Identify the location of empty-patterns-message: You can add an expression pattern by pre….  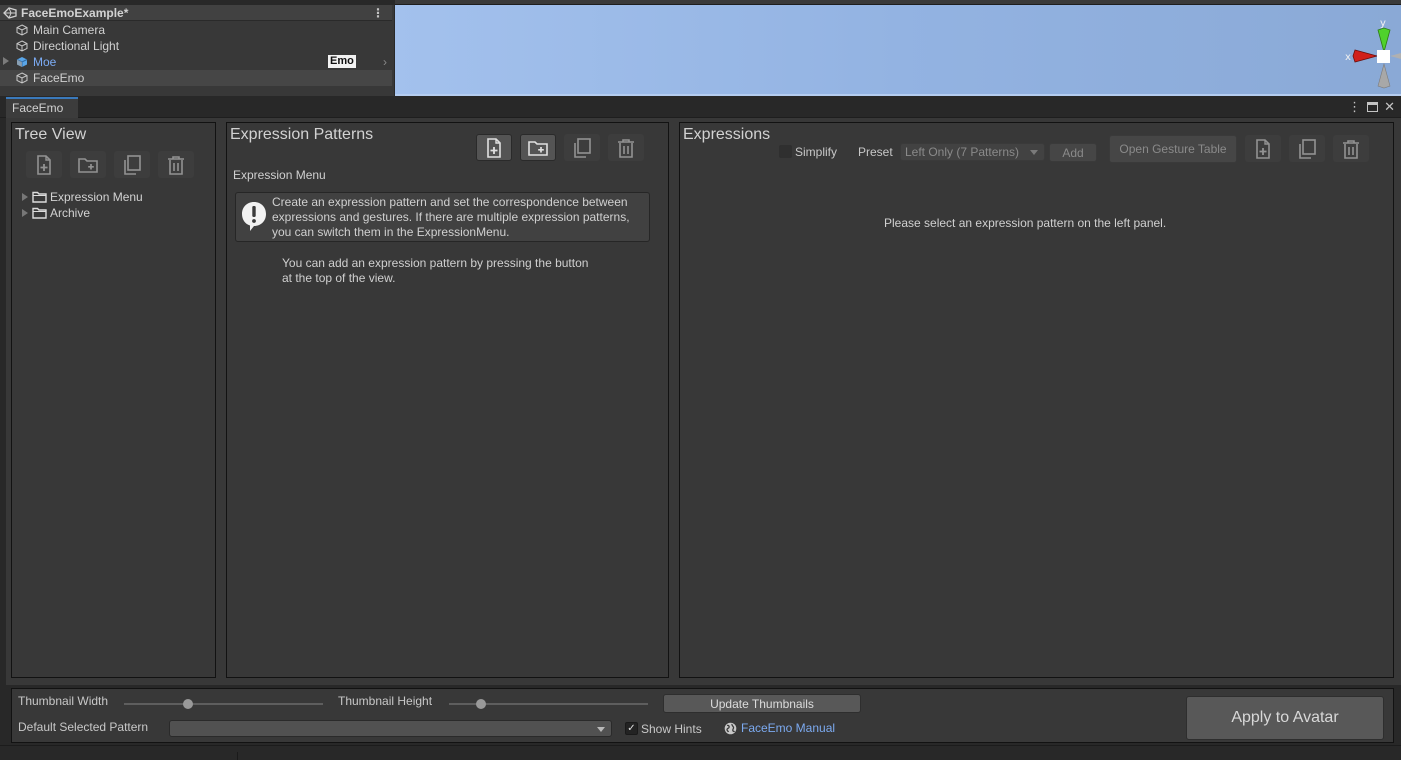
(435, 271).